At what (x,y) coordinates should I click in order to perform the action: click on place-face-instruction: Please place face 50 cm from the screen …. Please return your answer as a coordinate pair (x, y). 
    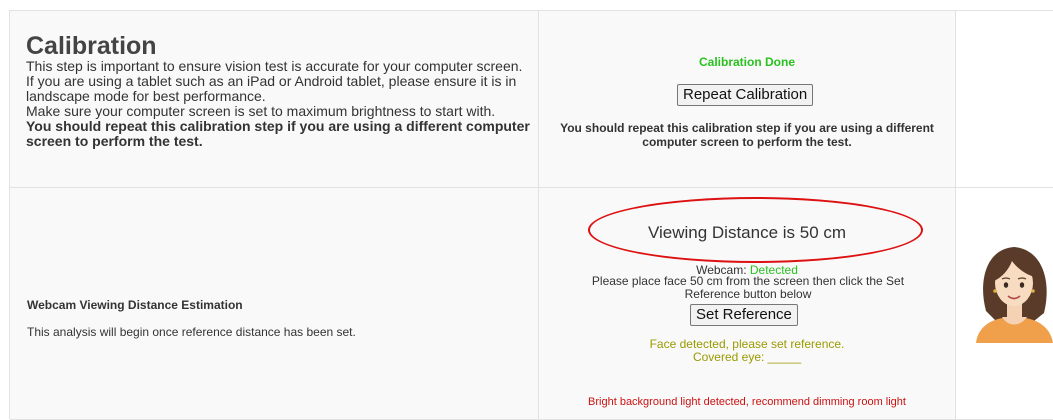
    Looking at the image, I should click on (748, 287).